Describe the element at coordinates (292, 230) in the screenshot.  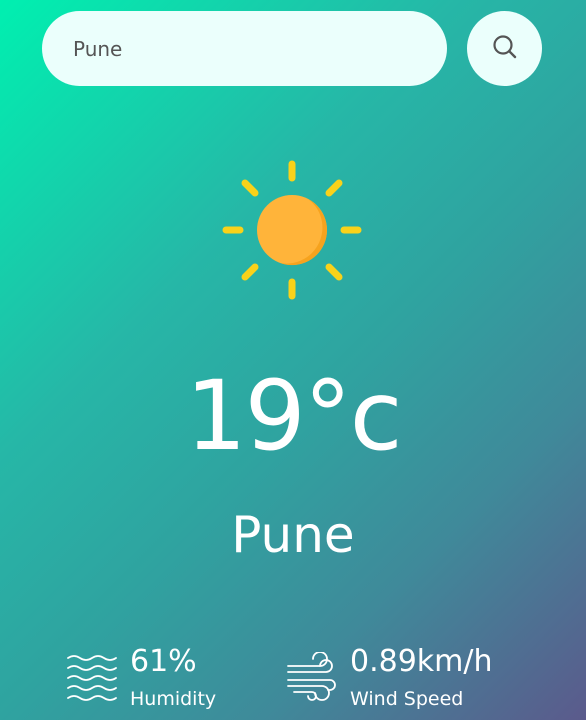
I see `sun-icon` at that location.